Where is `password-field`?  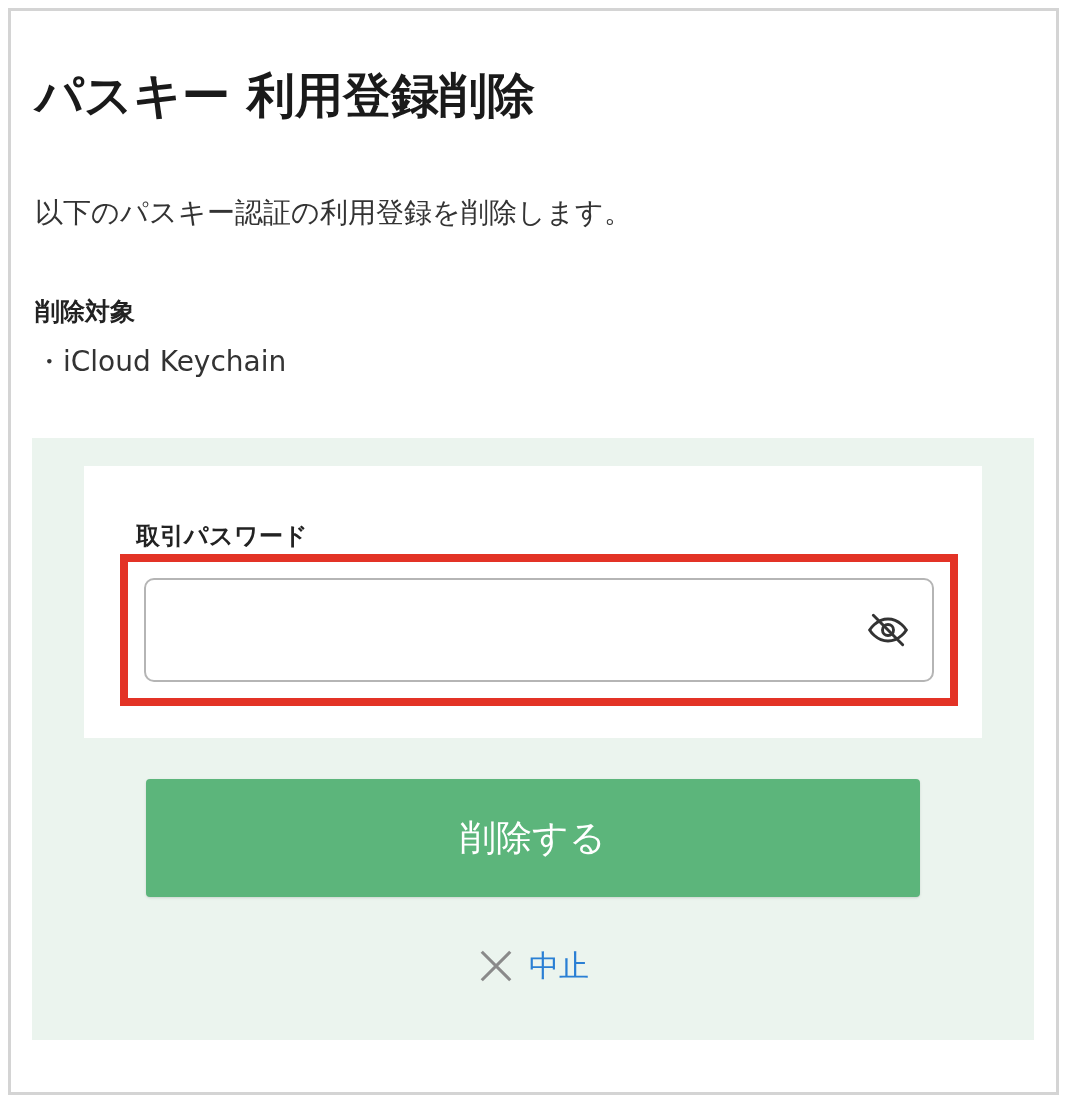
password-field is located at coordinates (539, 630).